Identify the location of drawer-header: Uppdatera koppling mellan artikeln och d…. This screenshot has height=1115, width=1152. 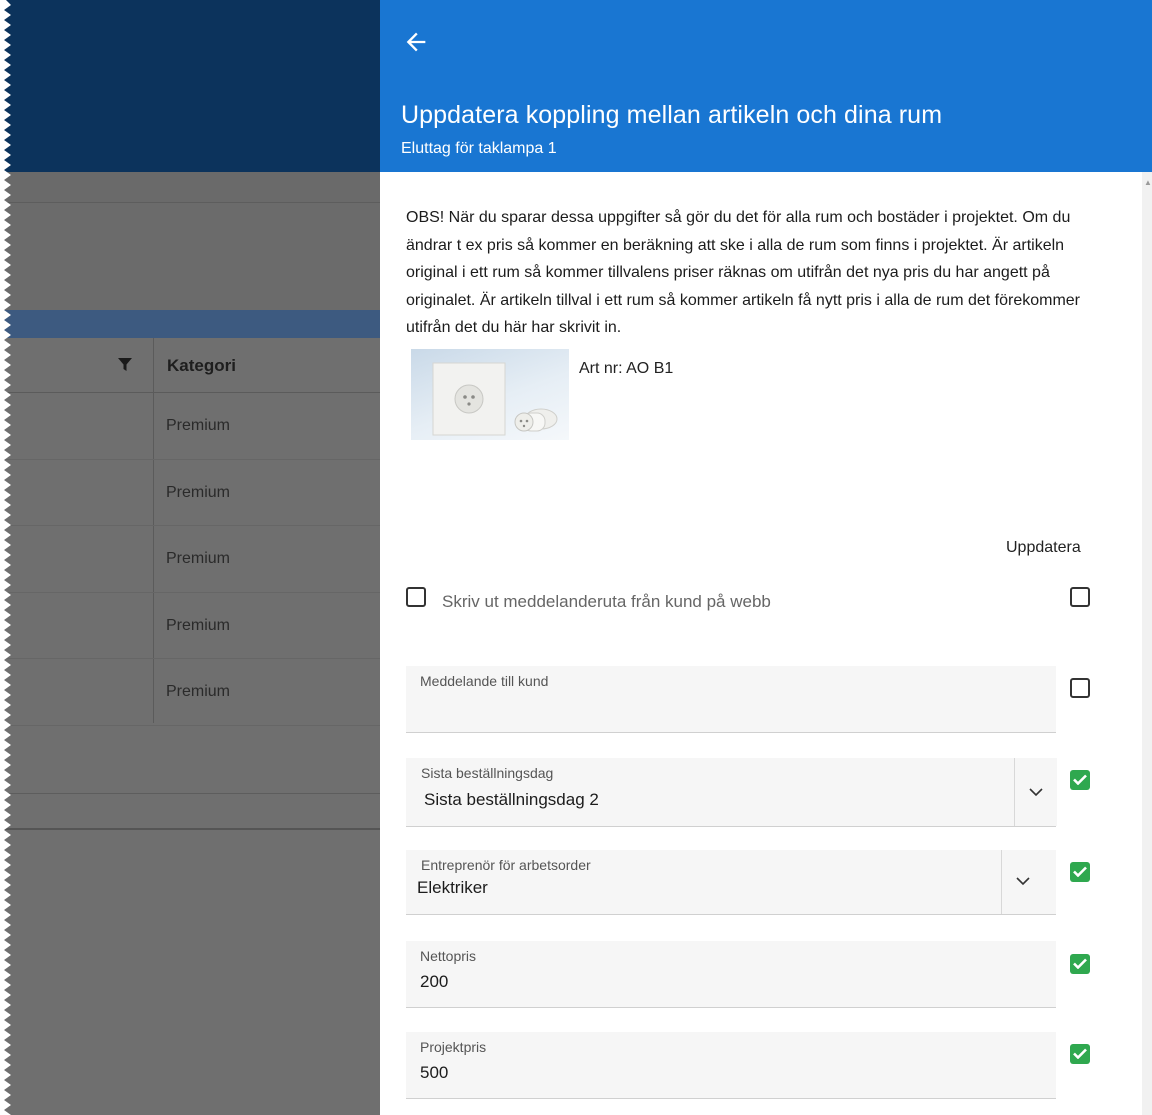
(766, 86).